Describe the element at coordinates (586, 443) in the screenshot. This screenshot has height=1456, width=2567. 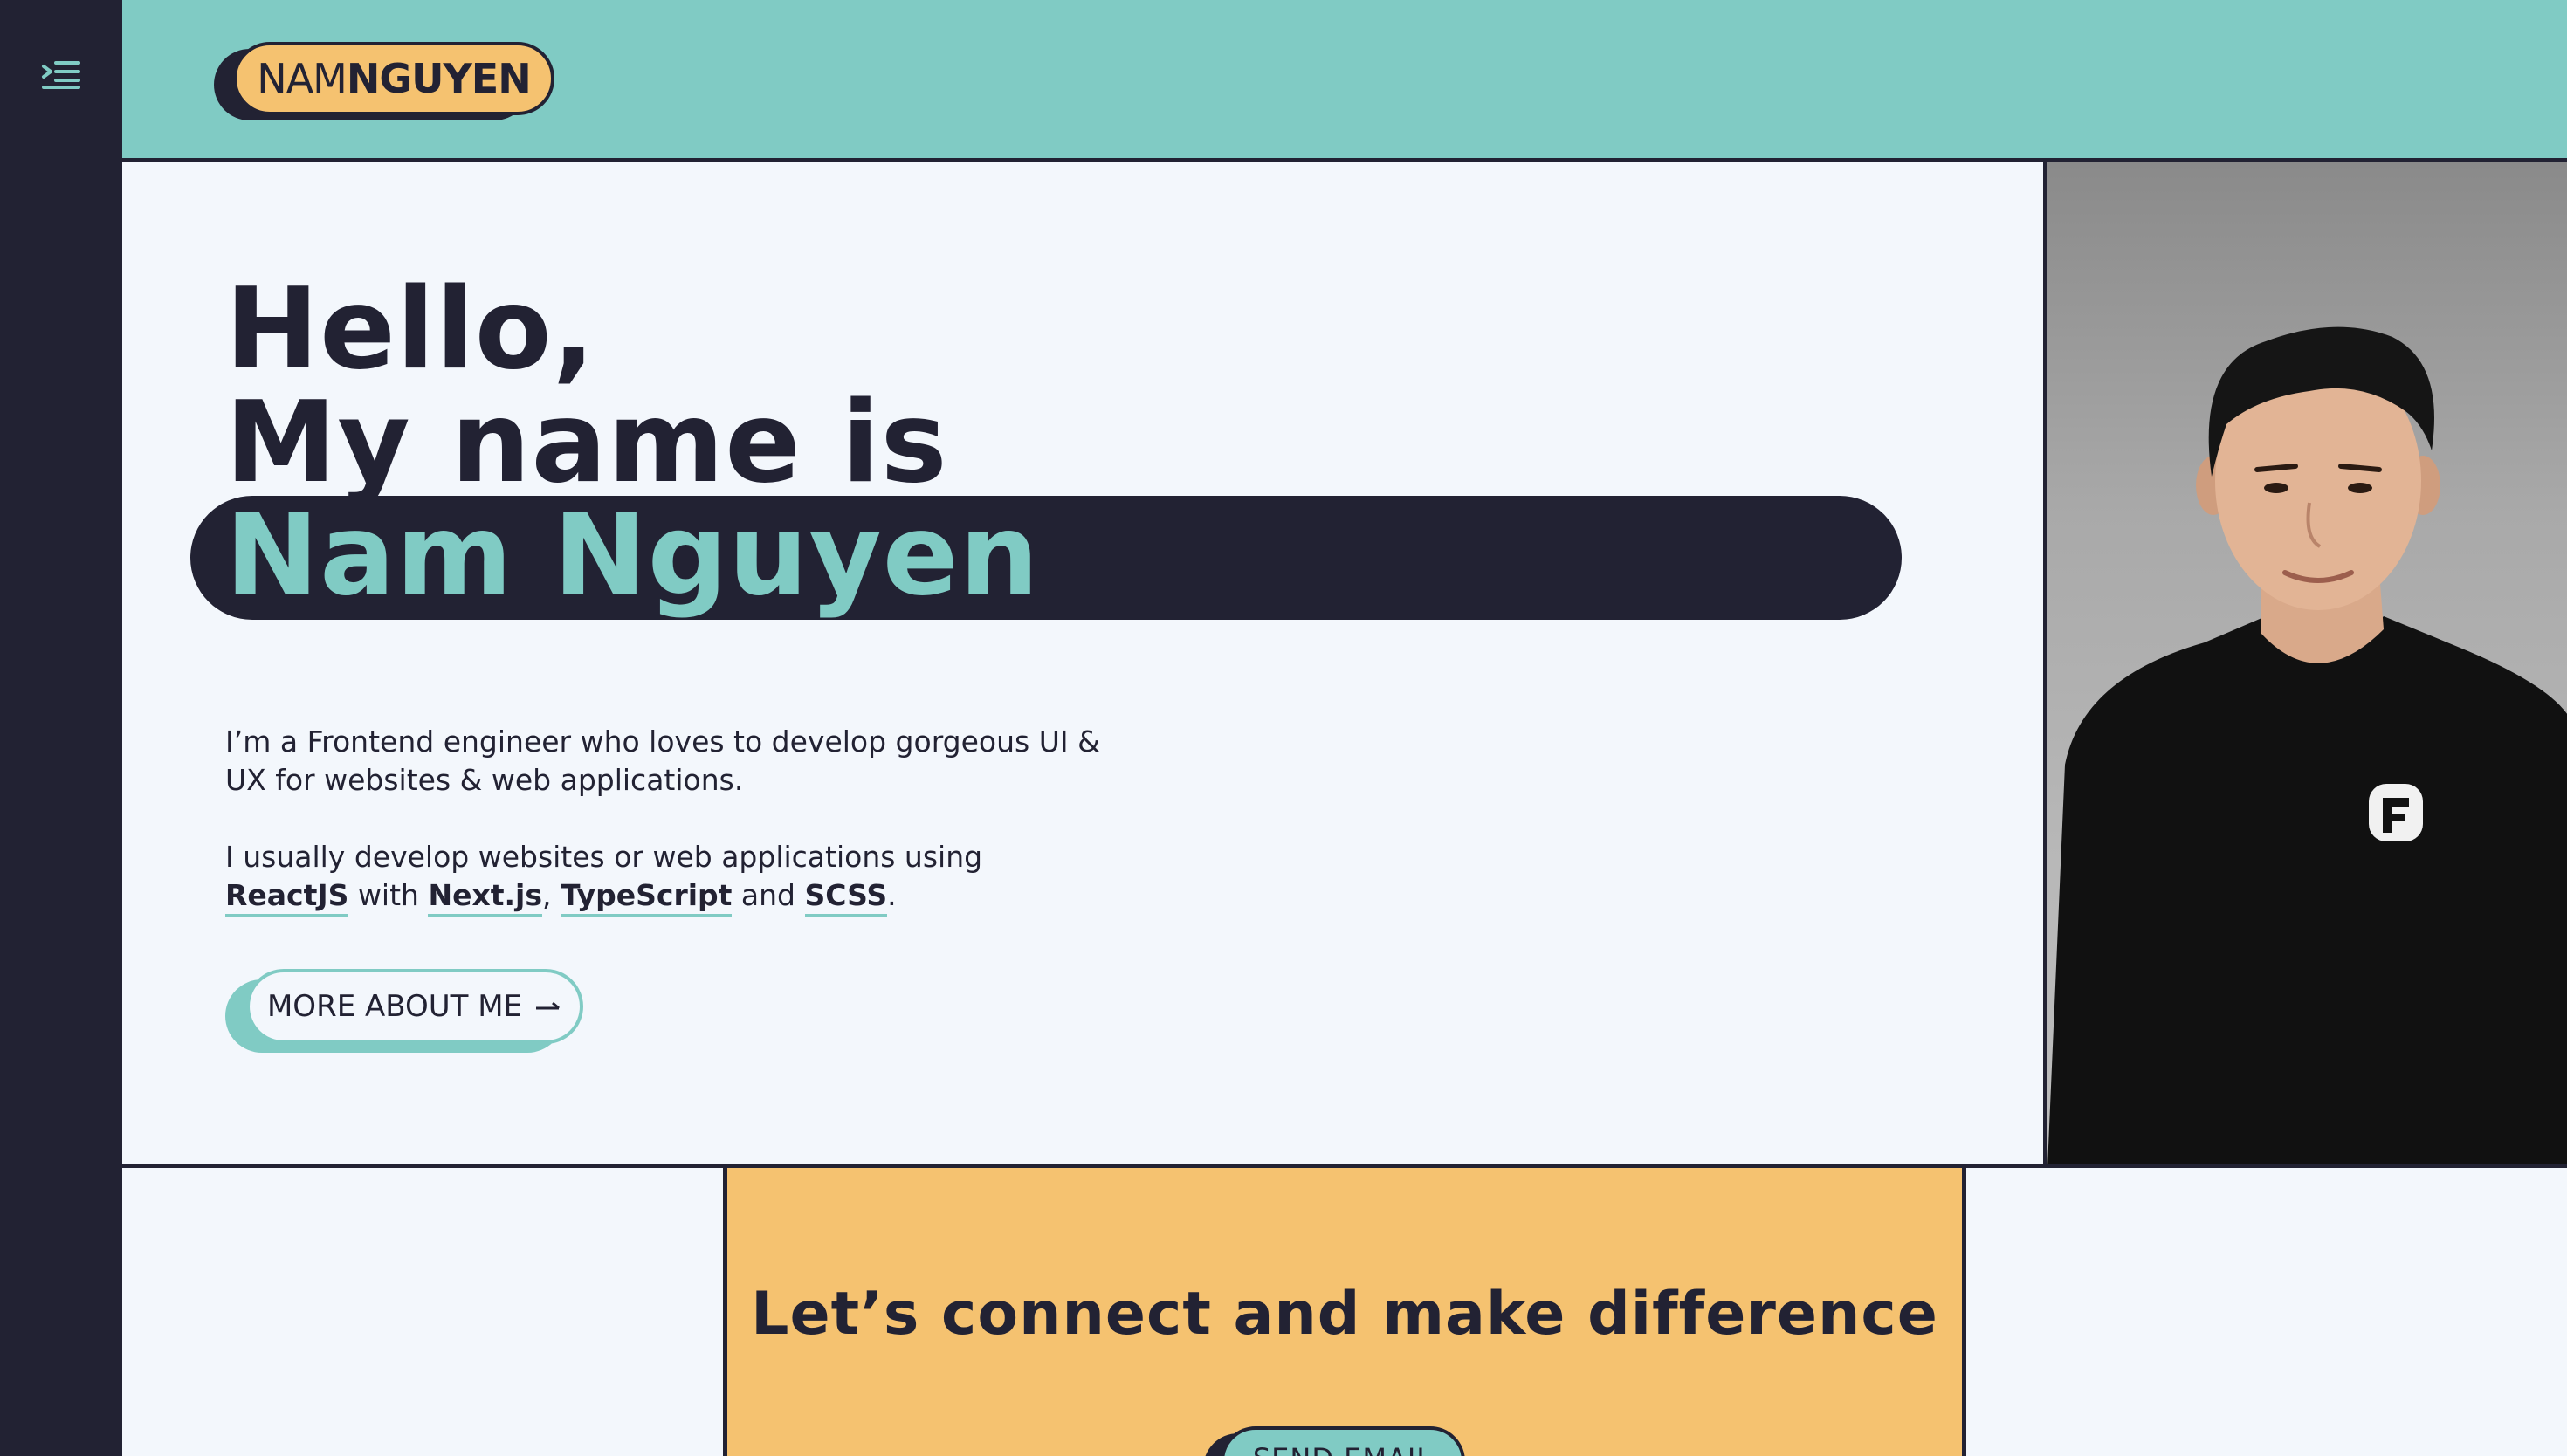
I see `greeting-line-2: My name is` at that location.